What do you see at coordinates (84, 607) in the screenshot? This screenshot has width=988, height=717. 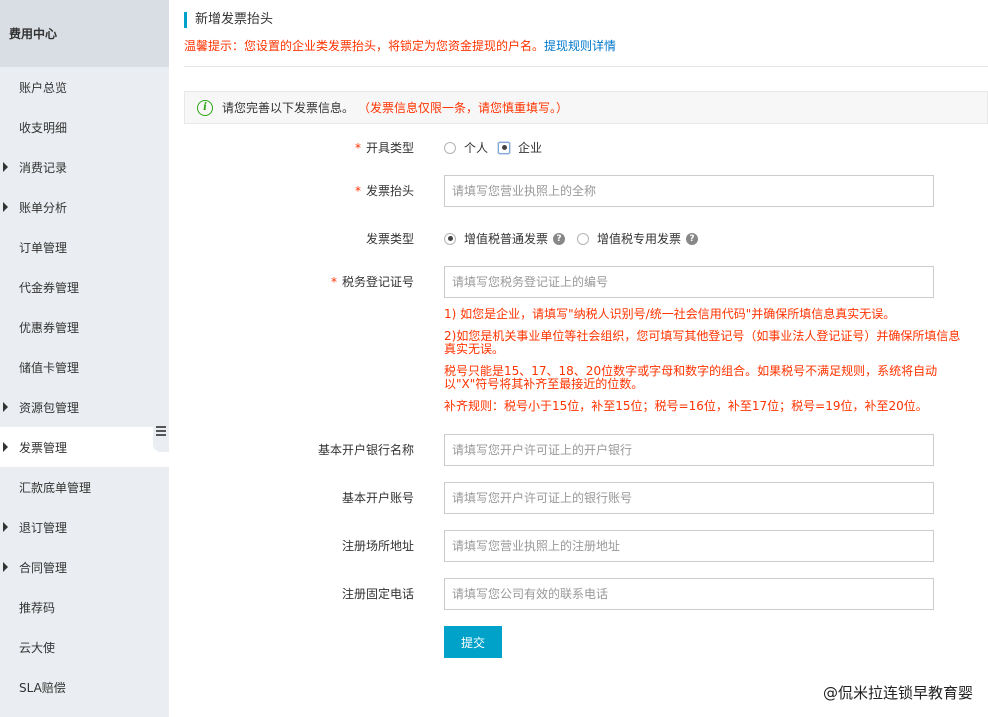 I see `sidebar-item: 推荐码` at bounding box center [84, 607].